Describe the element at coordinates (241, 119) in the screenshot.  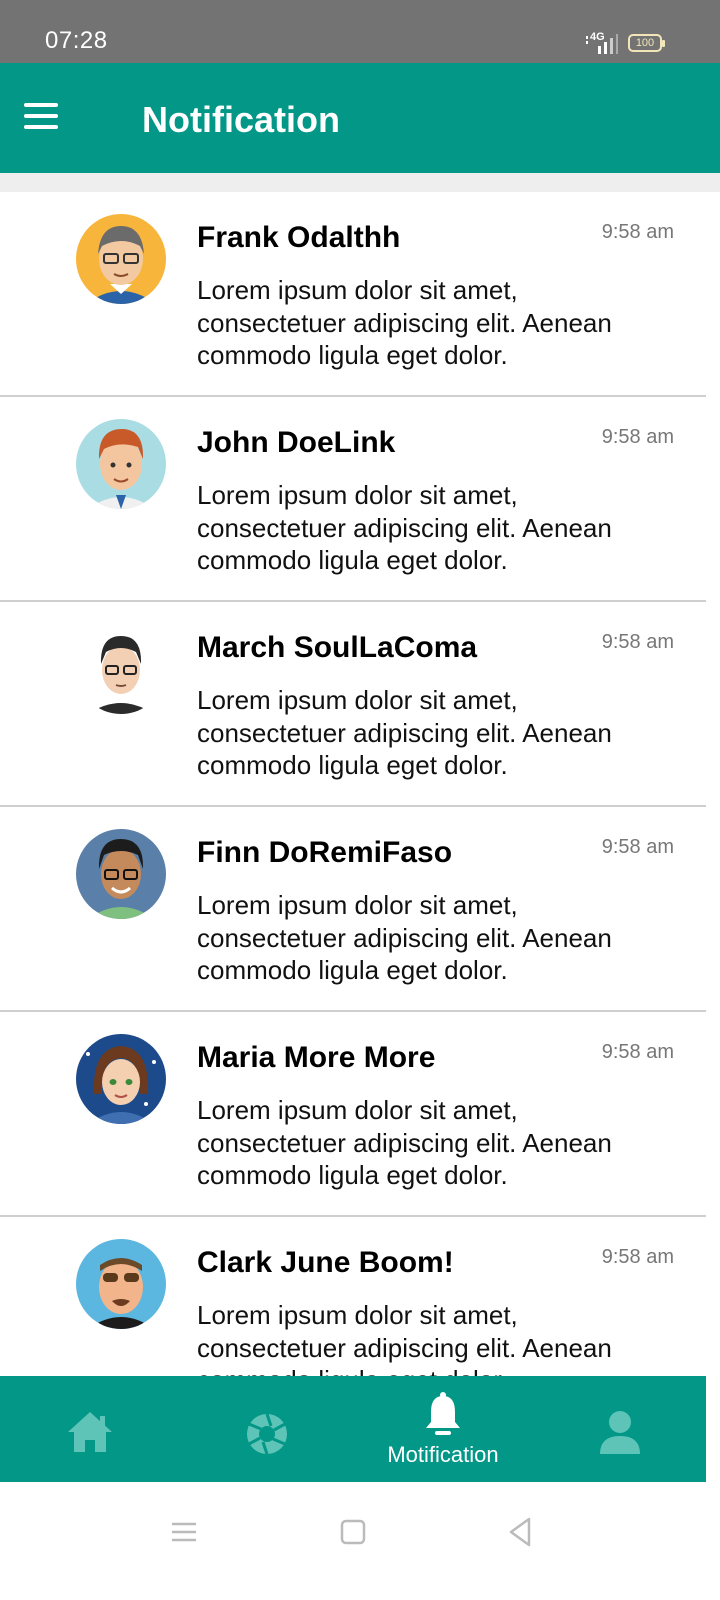
I see `page-title: Notification` at that location.